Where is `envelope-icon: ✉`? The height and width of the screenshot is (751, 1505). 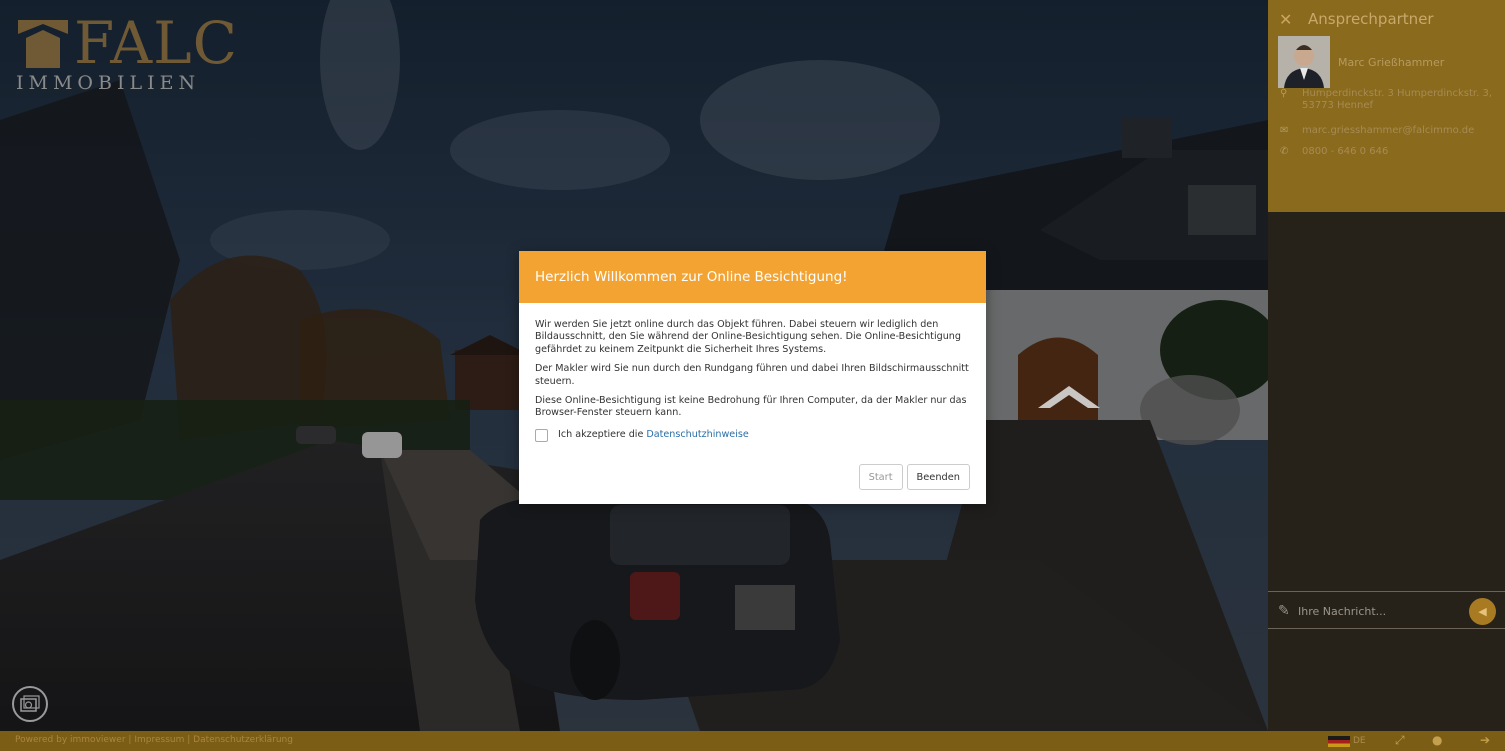 envelope-icon: ✉ is located at coordinates (1284, 130).